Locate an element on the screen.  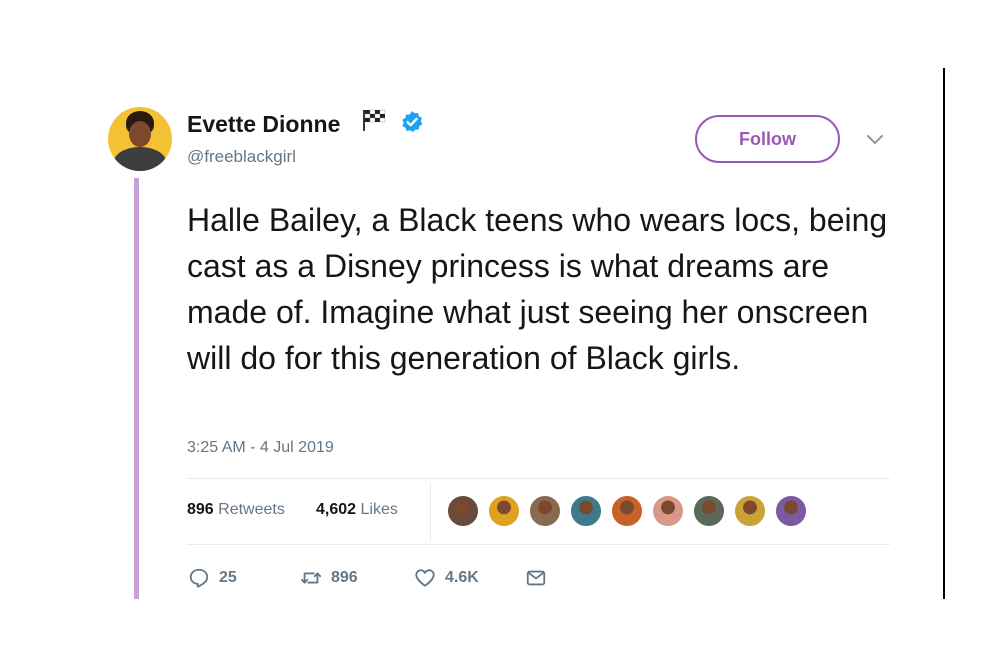
reply-icon is located at coordinates (199, 578).